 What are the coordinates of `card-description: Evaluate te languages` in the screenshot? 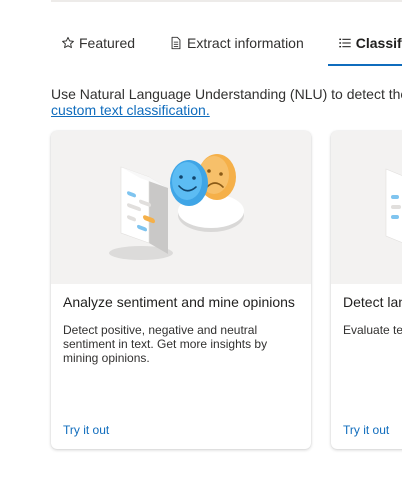 It's located at (372, 330).